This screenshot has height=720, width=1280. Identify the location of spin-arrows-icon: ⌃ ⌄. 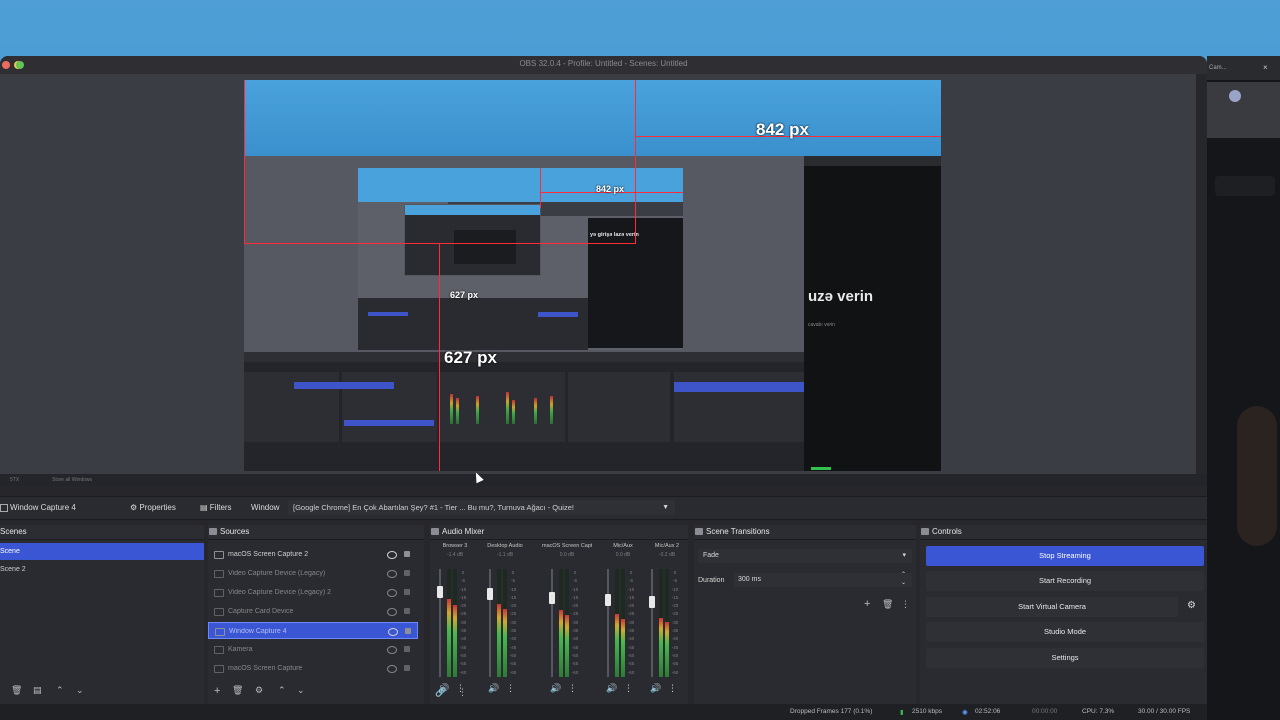
(903, 579).